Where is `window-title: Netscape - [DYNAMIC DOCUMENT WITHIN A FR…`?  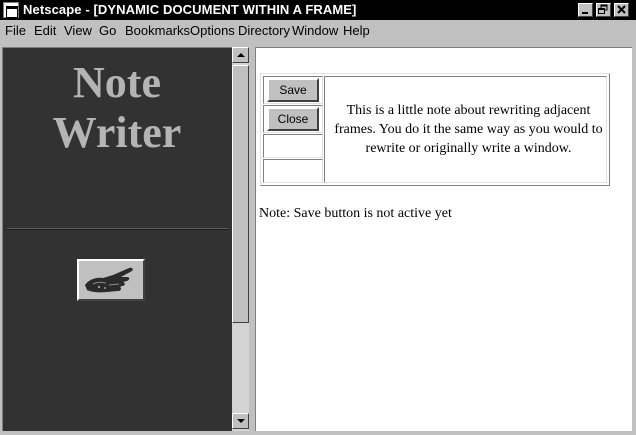
window-title: Netscape - [DYNAMIC DOCUMENT WITHIN A FR… is located at coordinates (190, 9).